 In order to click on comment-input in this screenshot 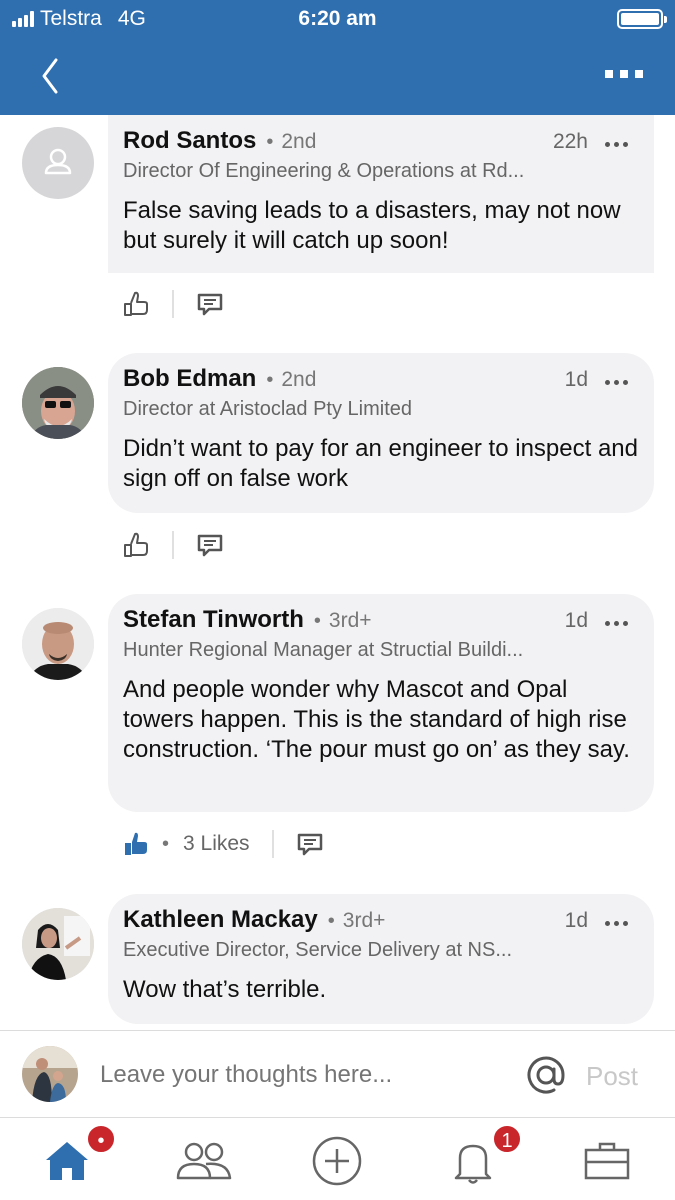, I will do `click(300, 1075)`.